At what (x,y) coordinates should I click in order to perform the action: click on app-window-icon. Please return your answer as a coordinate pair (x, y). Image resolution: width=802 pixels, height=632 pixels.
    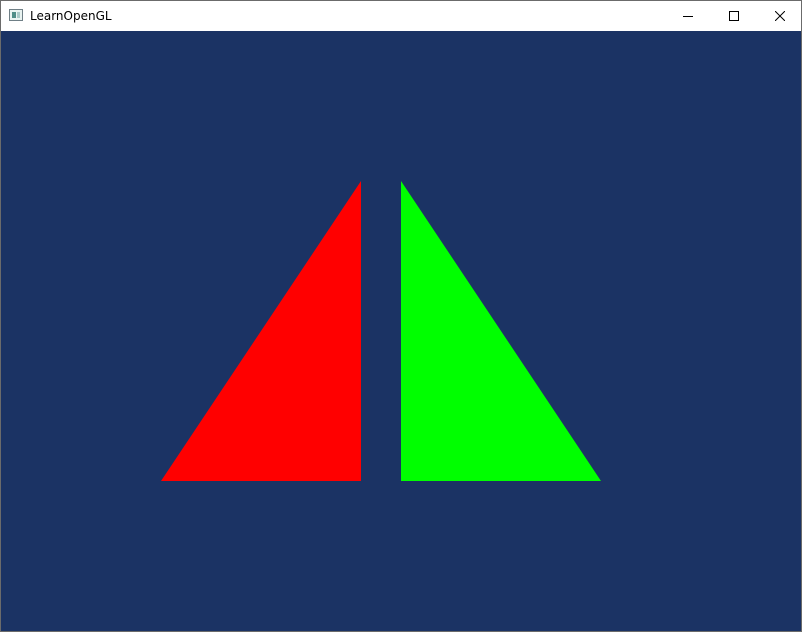
    Looking at the image, I should click on (16, 15).